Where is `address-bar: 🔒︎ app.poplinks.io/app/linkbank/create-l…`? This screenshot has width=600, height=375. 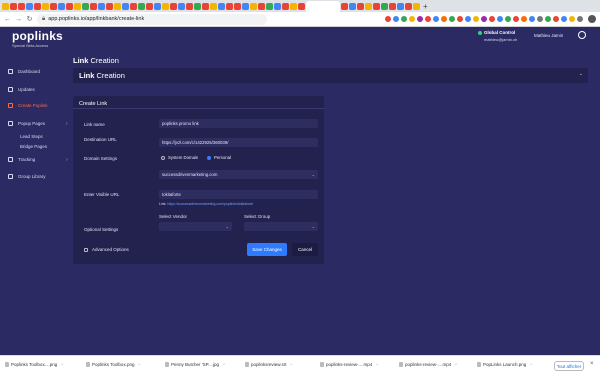 address-bar: 🔒︎ app.poplinks.io/app/linkbank/create-l… is located at coordinates (152, 19).